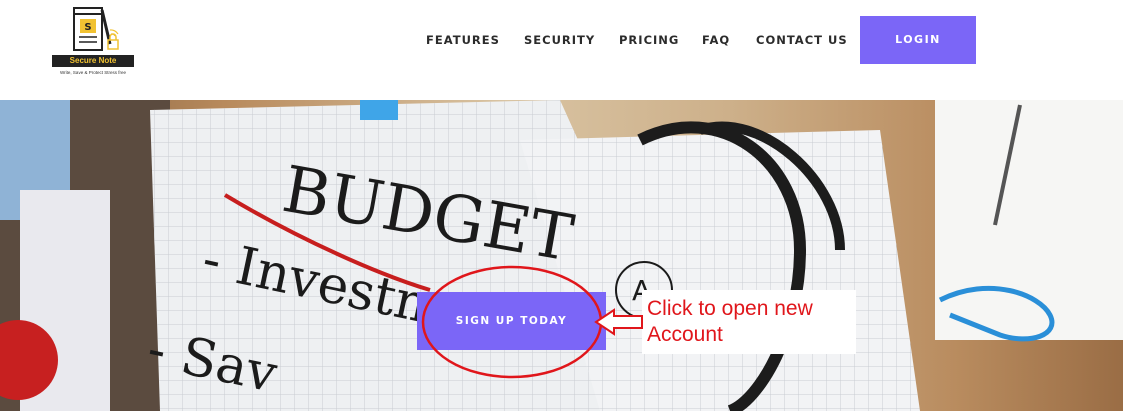 This screenshot has height=411, width=1123. I want to click on annotation-callout: Click to open new Account, so click(749, 322).